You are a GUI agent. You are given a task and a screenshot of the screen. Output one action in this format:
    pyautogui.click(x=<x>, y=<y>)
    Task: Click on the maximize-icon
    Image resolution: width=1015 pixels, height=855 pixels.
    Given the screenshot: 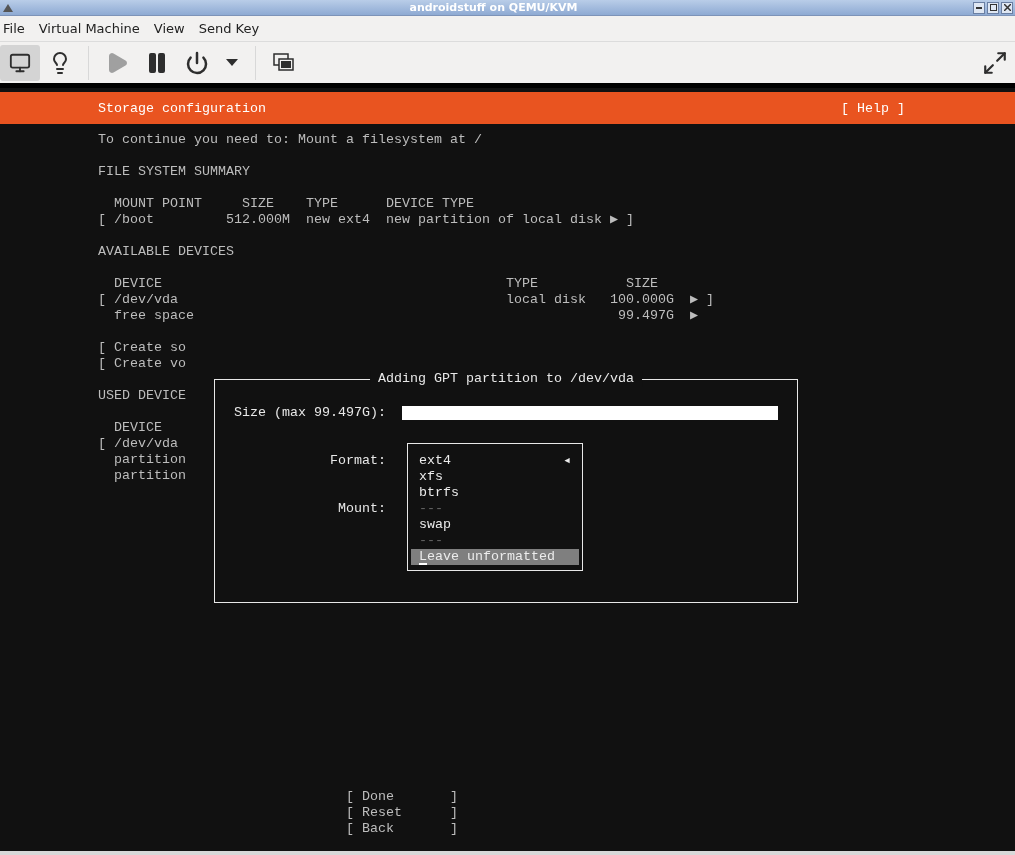 What is the action you would take?
    pyautogui.click(x=993, y=7)
    